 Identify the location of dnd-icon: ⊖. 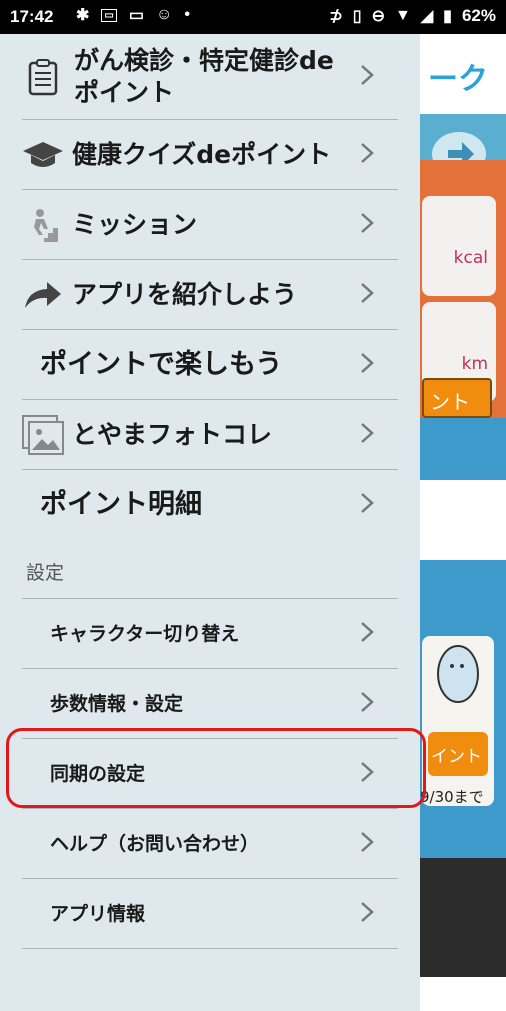
(378, 16).